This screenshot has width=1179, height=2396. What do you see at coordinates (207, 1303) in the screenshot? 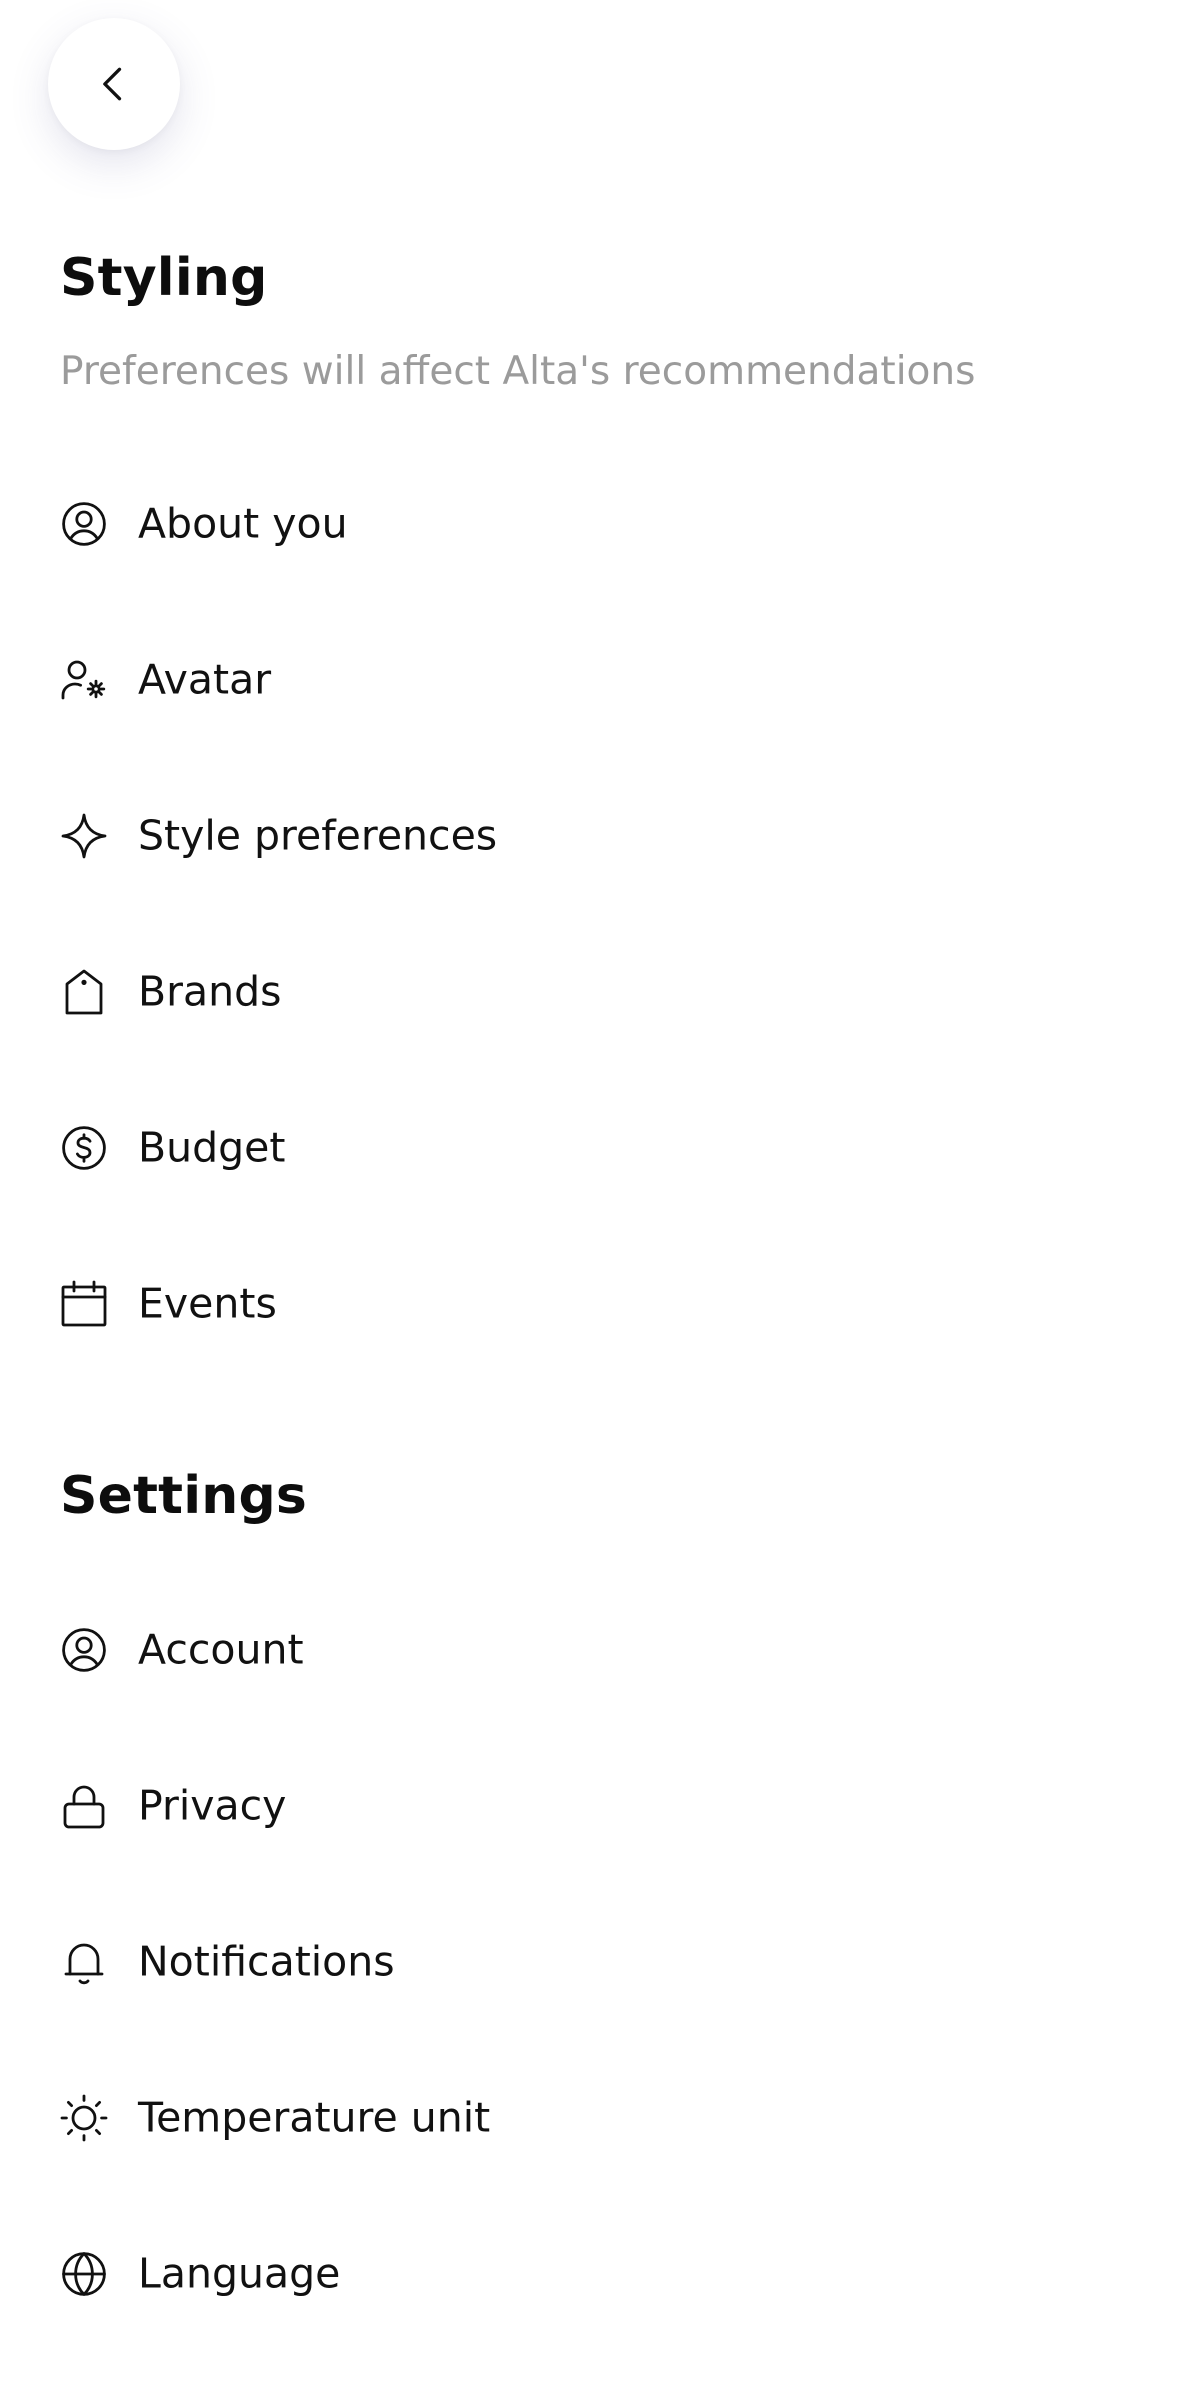
I see `menu-item-label: Events` at bounding box center [207, 1303].